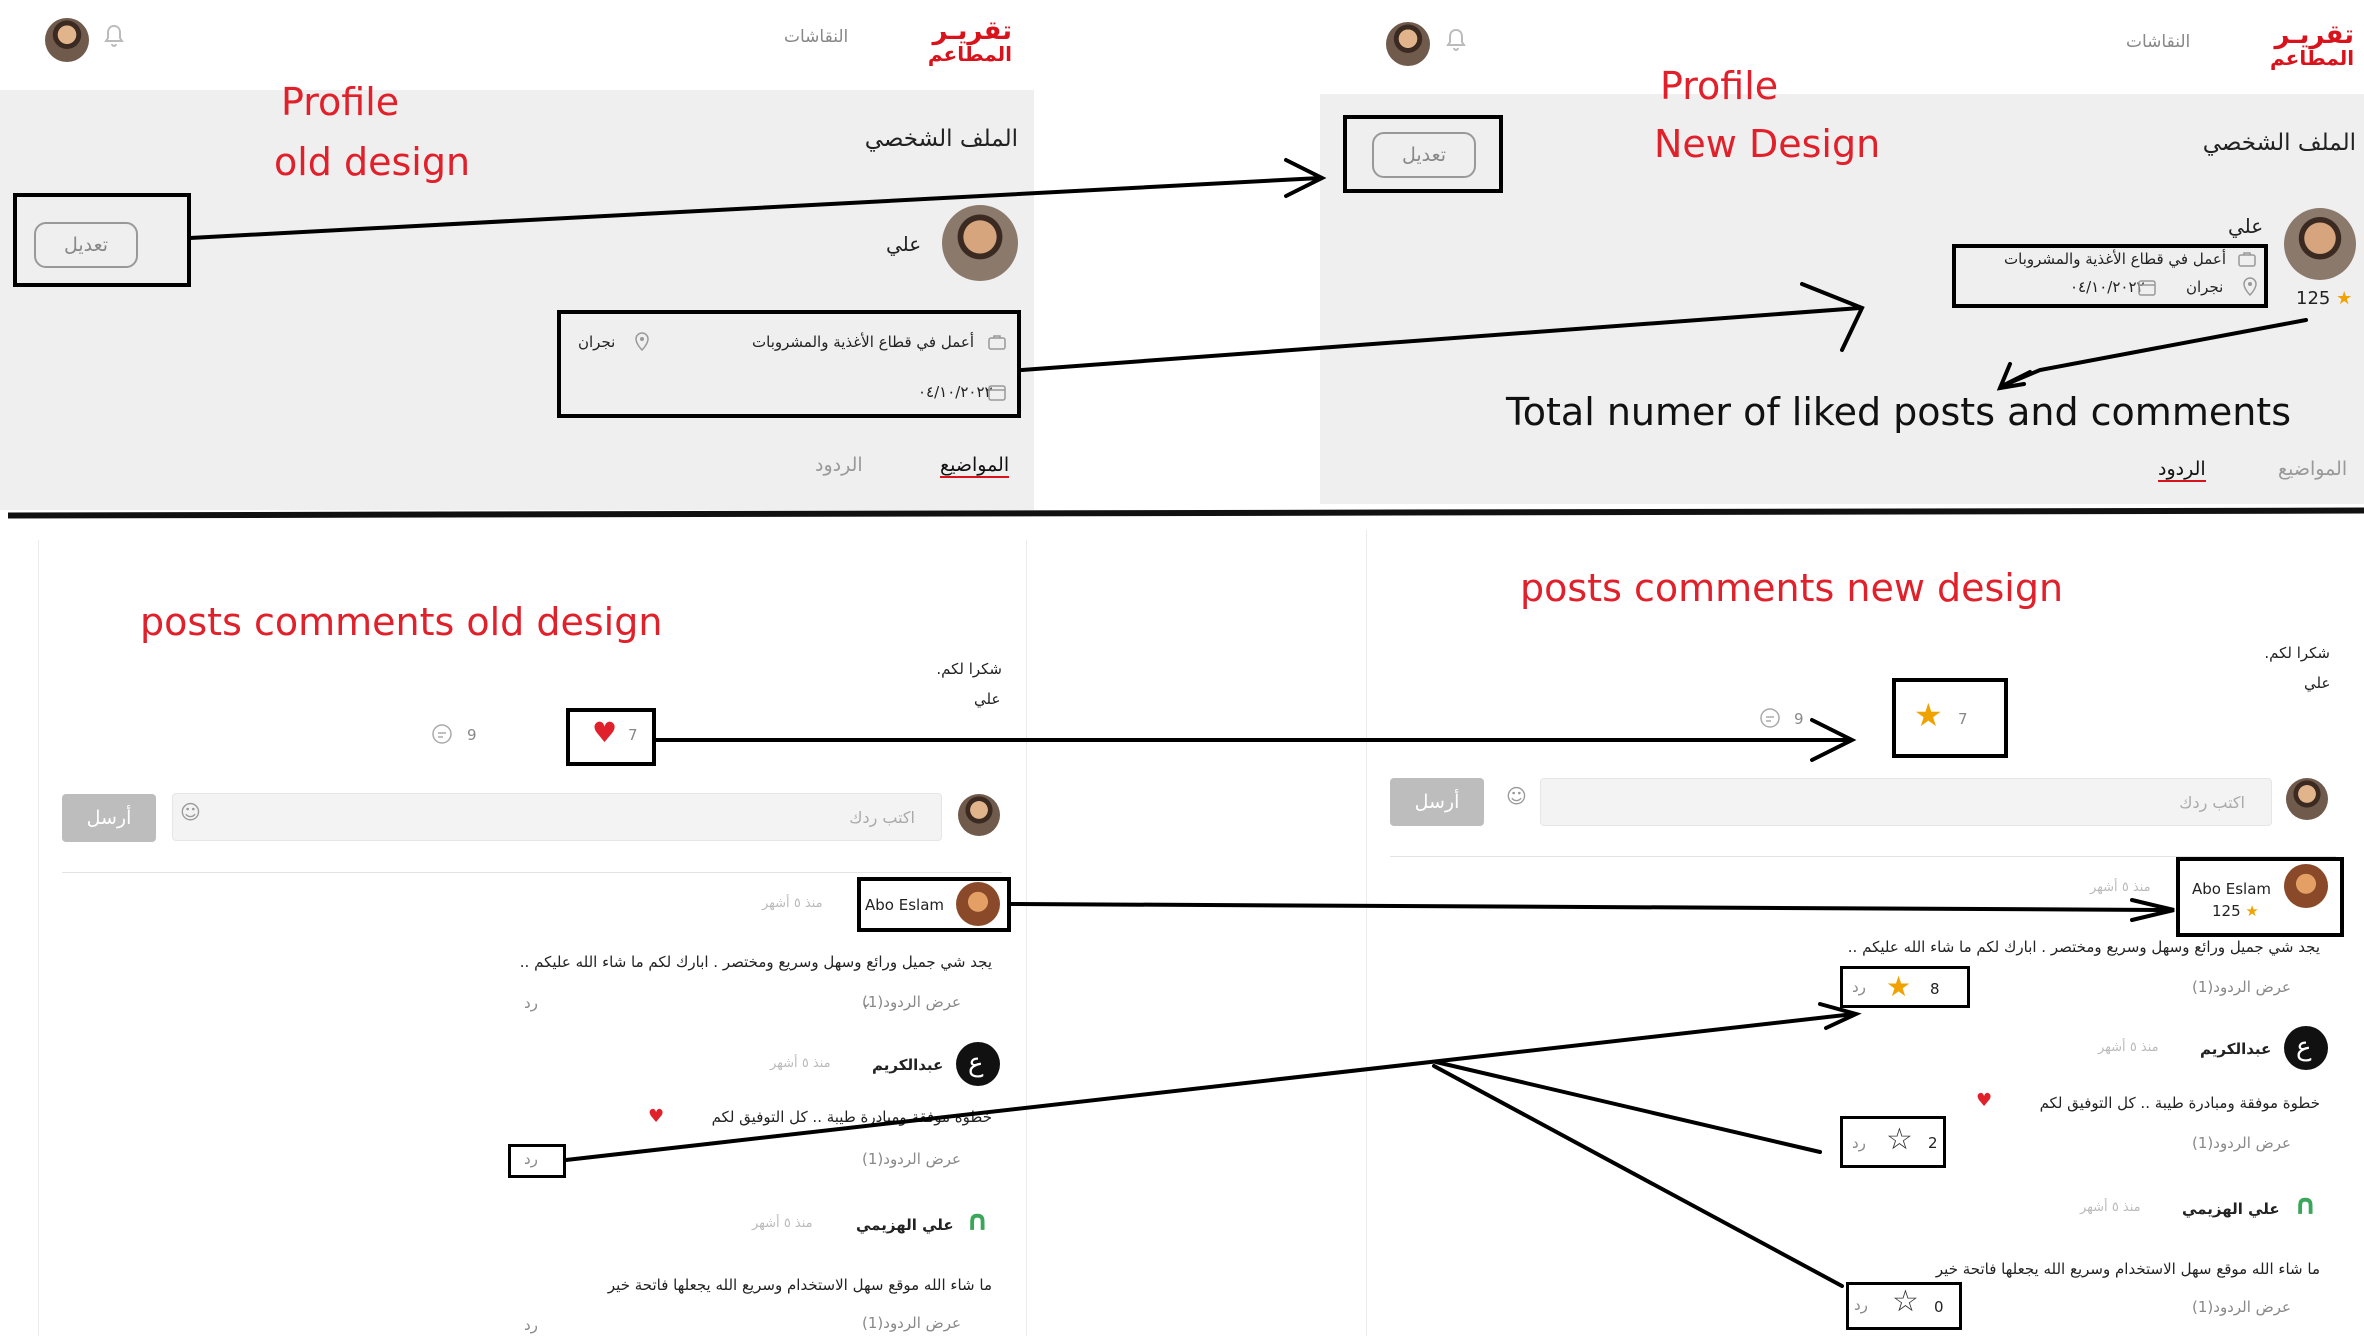 The image size is (2364, 1336). Describe the element at coordinates (1591, 910) in the screenshot. I see `arrow-author` at that location.